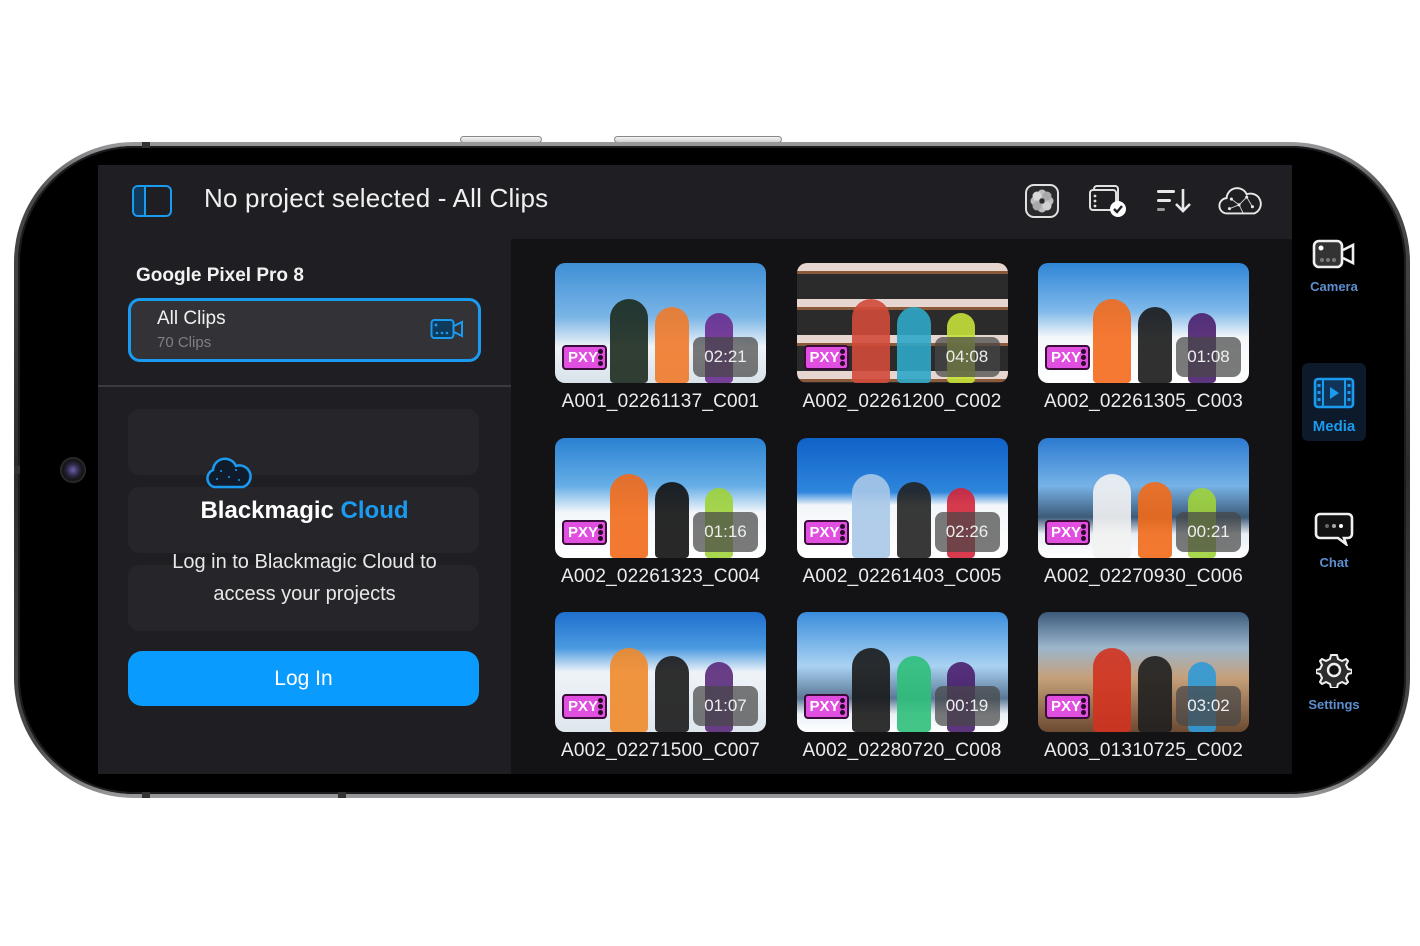 The image size is (1420, 946). What do you see at coordinates (1334, 393) in the screenshot?
I see `media-icon` at bounding box center [1334, 393].